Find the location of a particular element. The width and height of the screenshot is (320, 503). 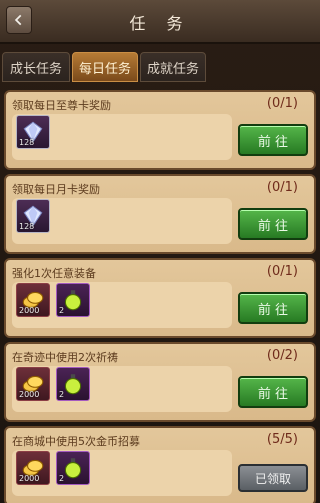

task-title: 强化1次任意装备 is located at coordinates (54, 273).